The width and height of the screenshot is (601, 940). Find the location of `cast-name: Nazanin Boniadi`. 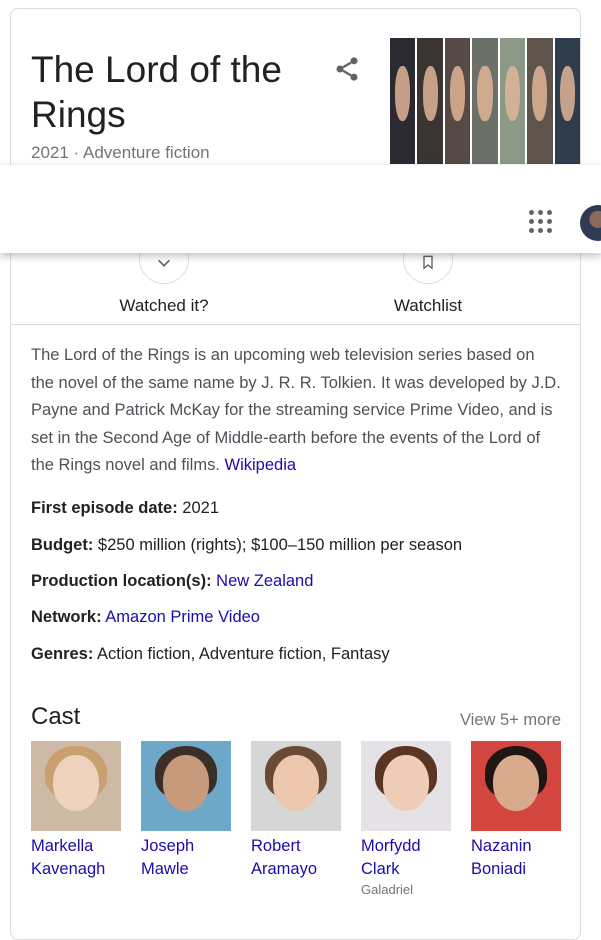

cast-name: Nazanin Boniadi is located at coordinates (501, 857).